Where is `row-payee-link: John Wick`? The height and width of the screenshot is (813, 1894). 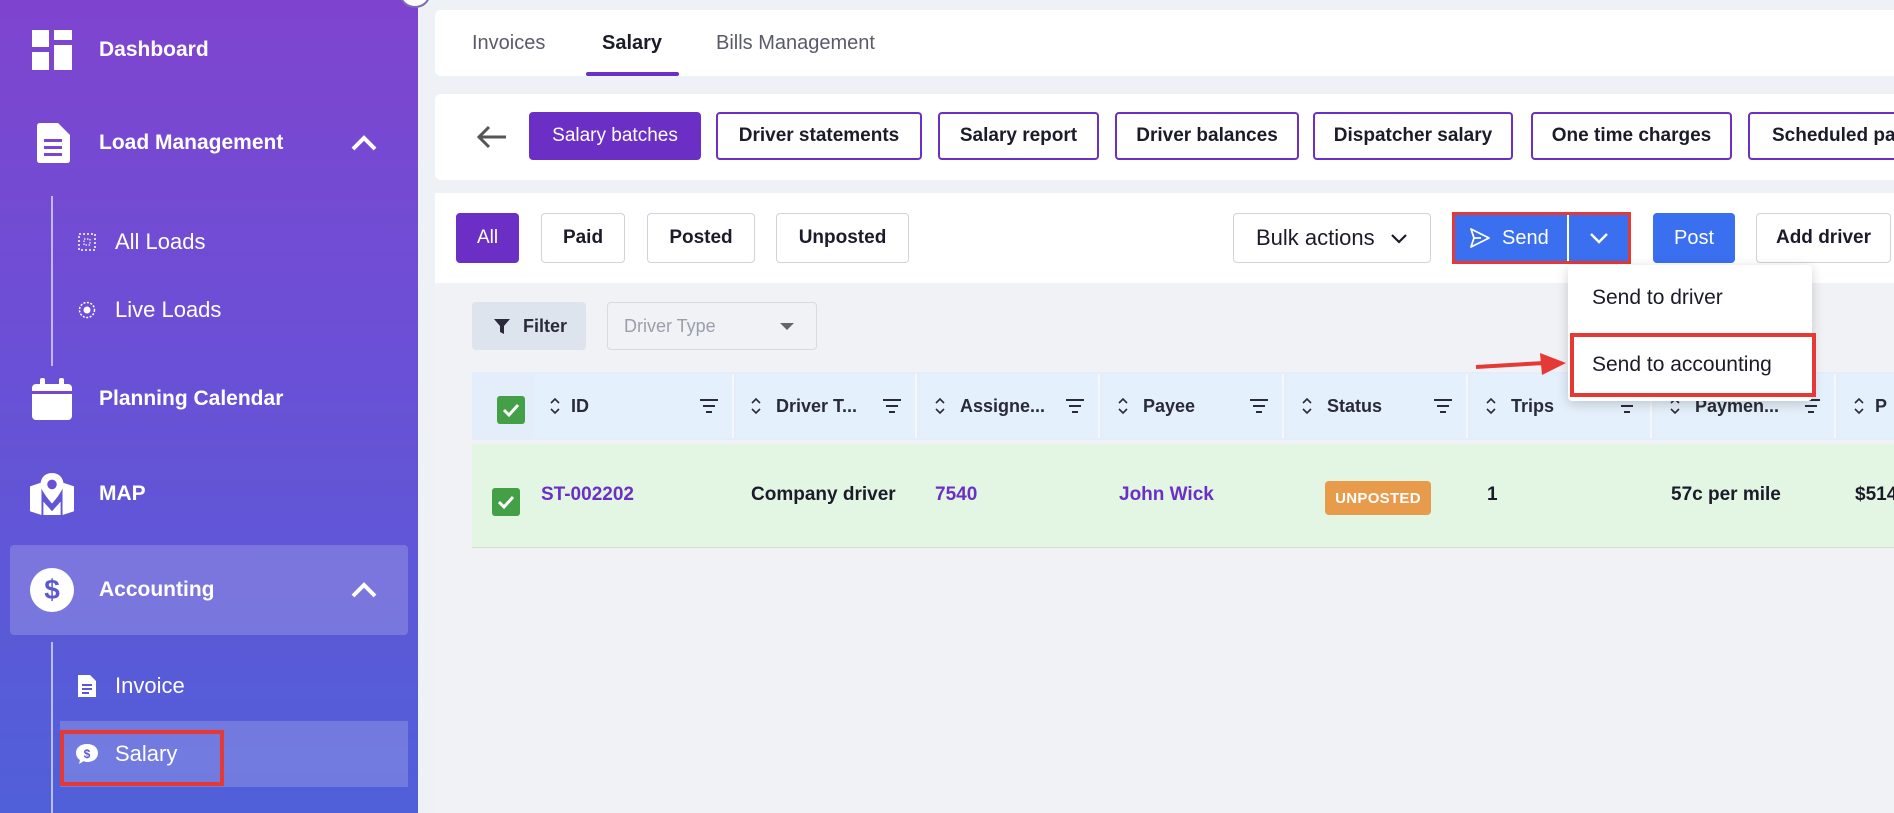 row-payee-link: John Wick is located at coordinates (1166, 495).